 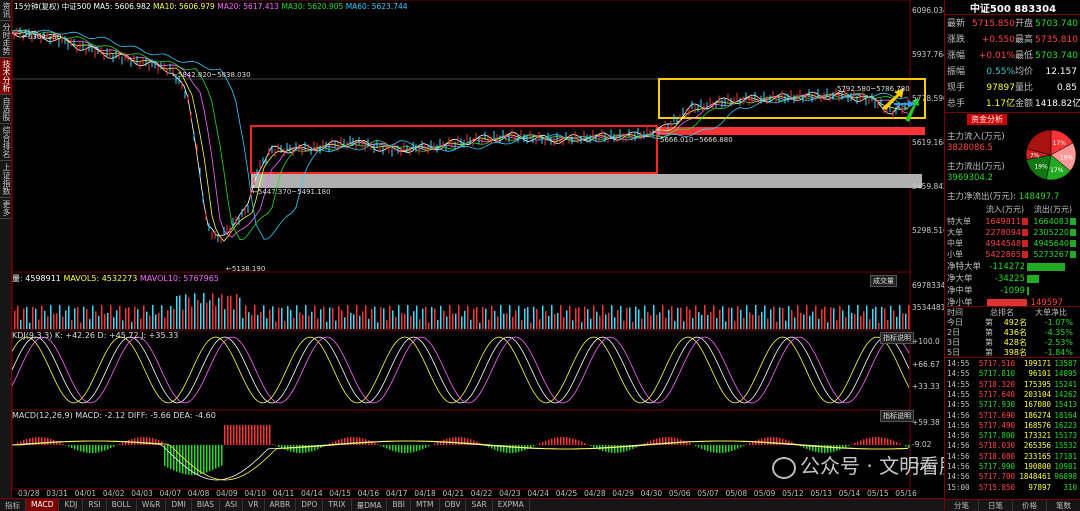 I want to click on tick-price: 5718.080, so click(x=994, y=456).